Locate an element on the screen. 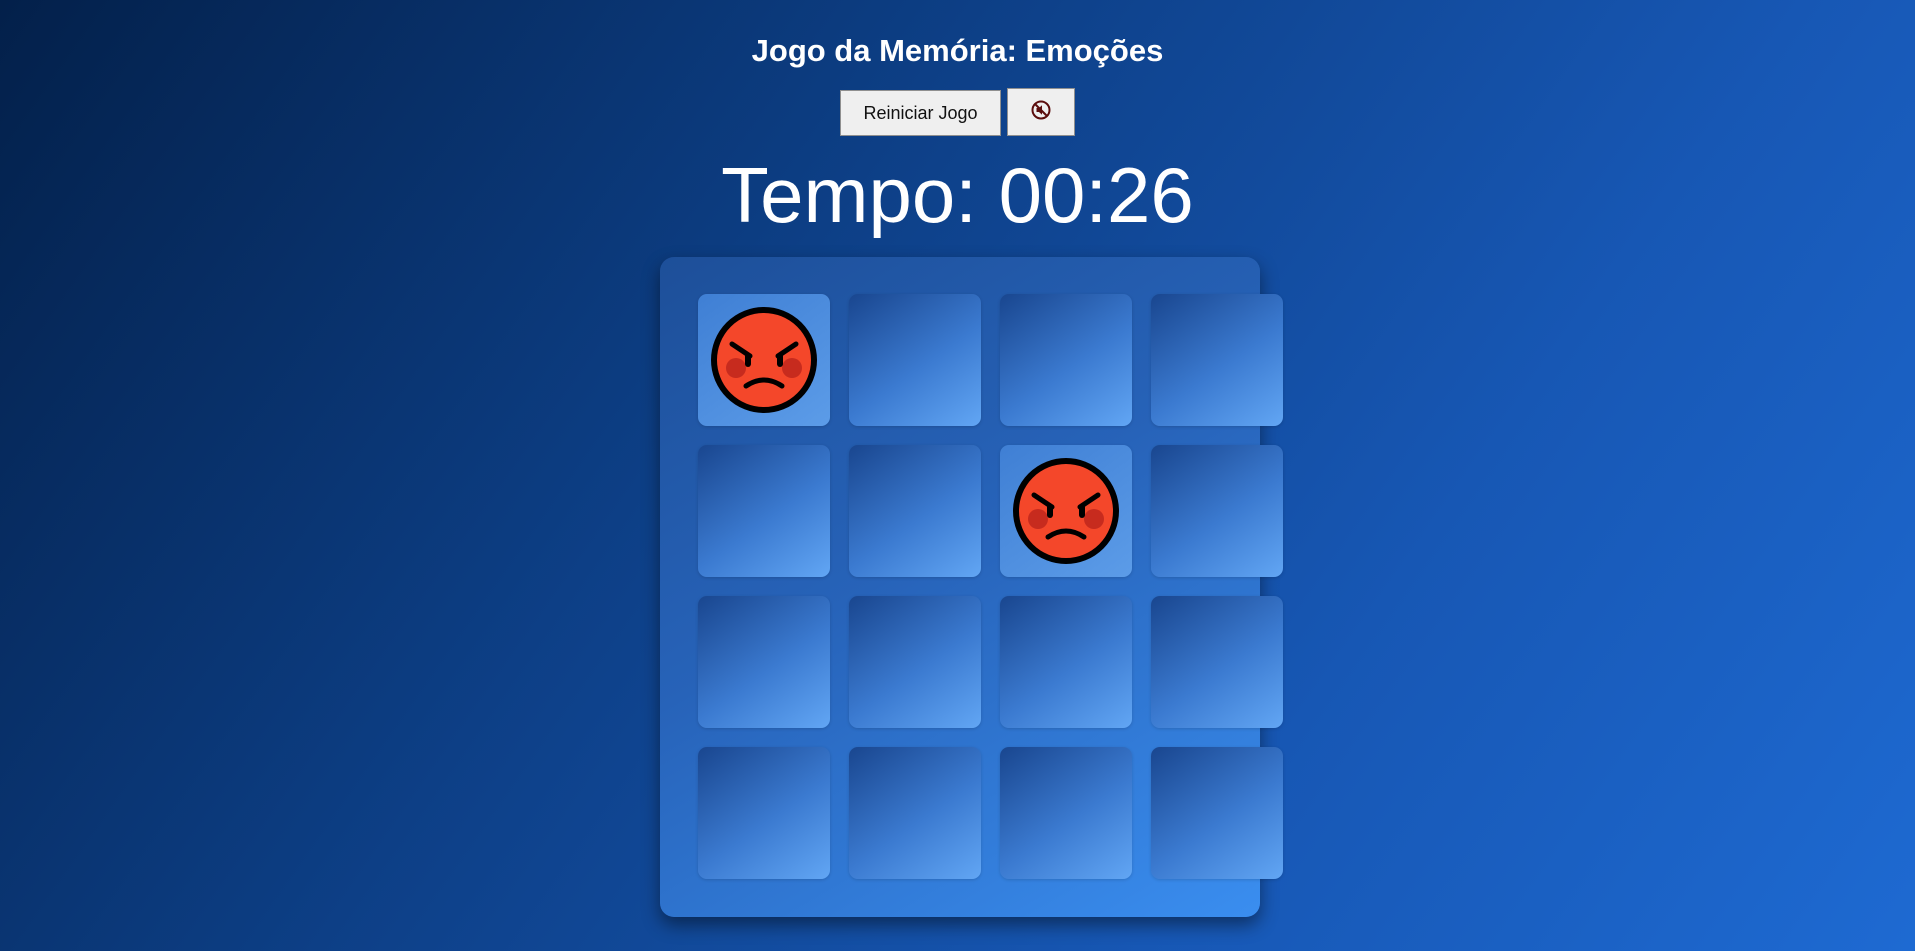 Image resolution: width=1915 pixels, height=951 pixels. mute-button is located at coordinates (1040, 112).